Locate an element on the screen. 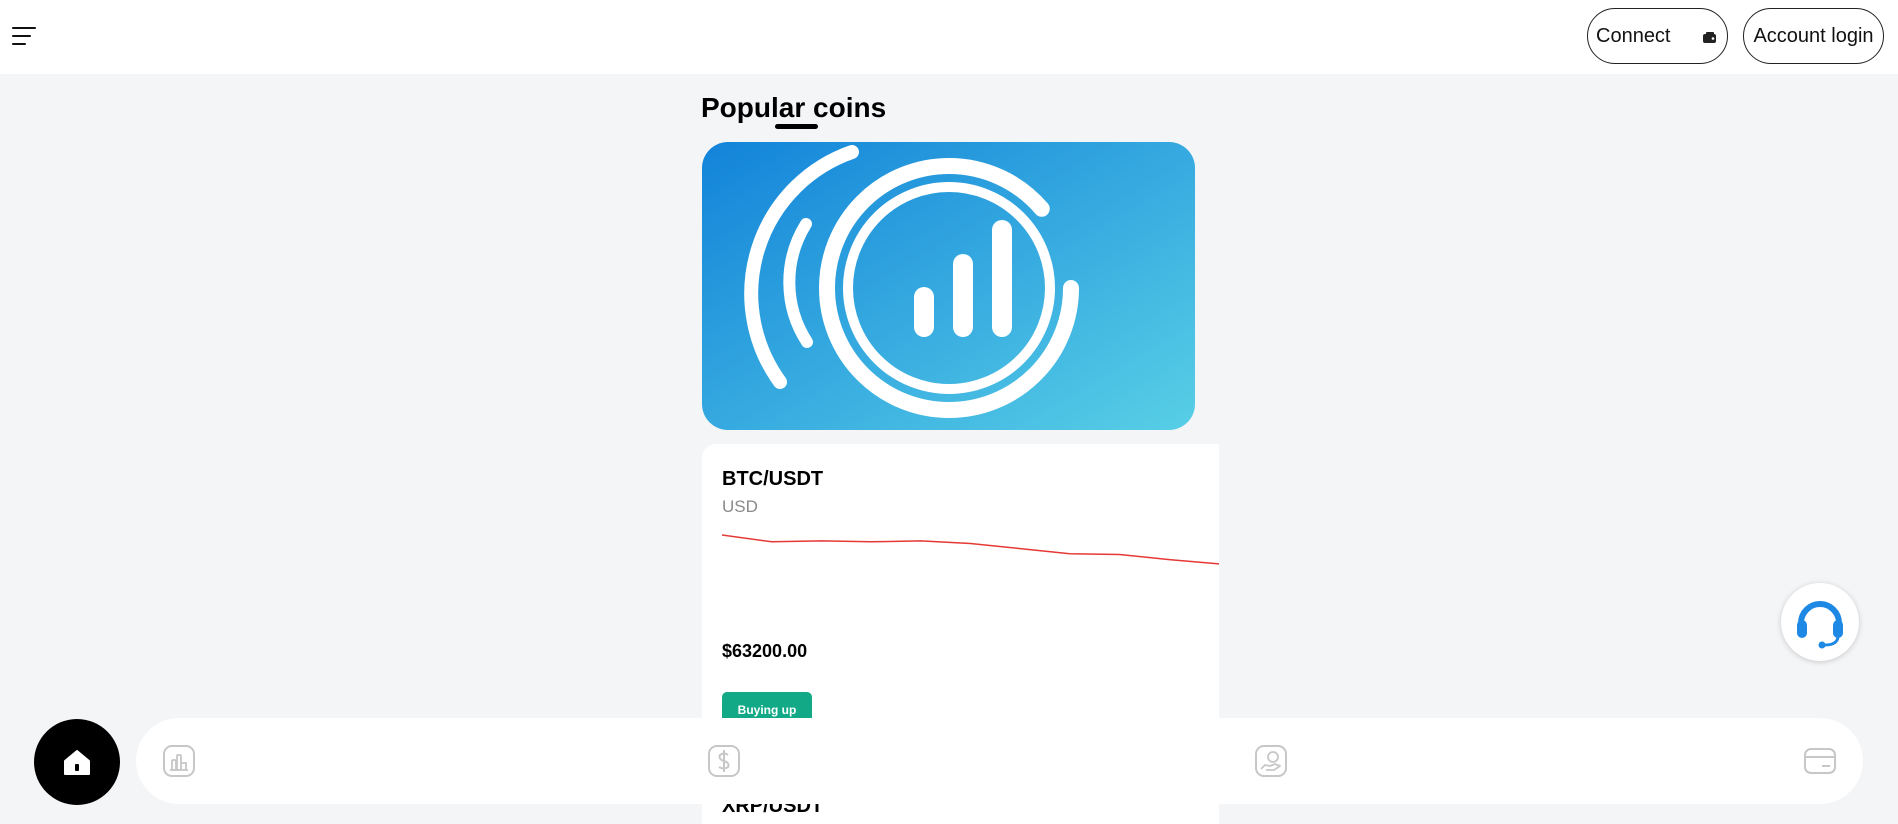 The height and width of the screenshot is (824, 1898). coin-pair: BTC/USDT is located at coordinates (773, 479).